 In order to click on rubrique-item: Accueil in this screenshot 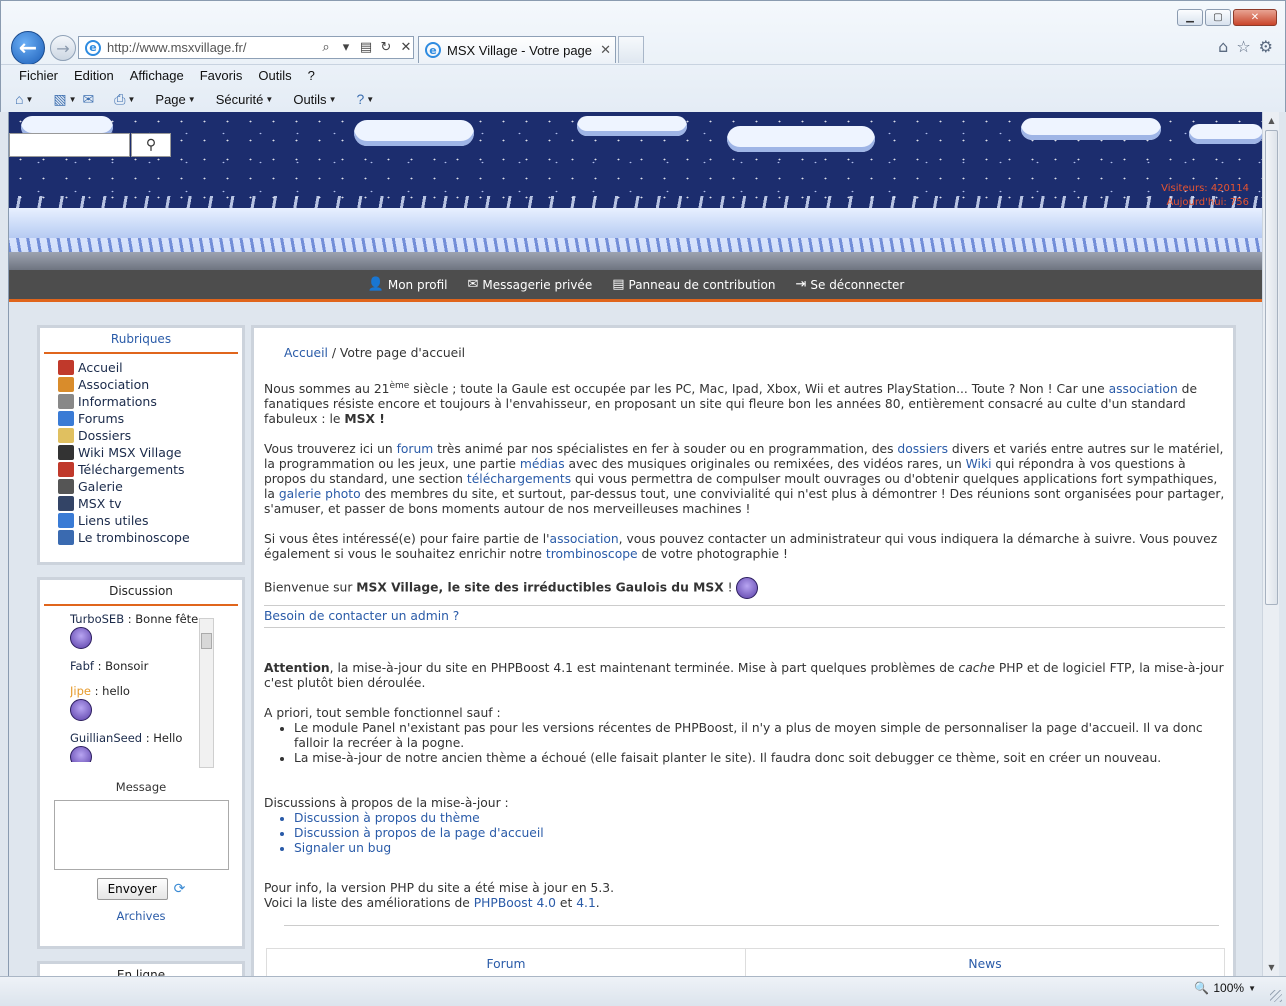, I will do `click(150, 367)`.